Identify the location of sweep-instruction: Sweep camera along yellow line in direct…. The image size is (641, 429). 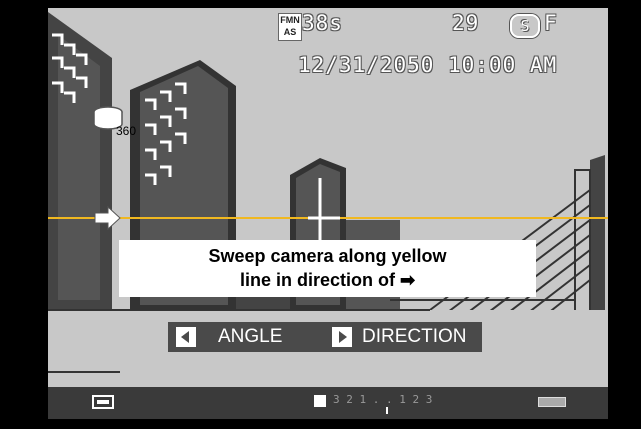
(327, 268).